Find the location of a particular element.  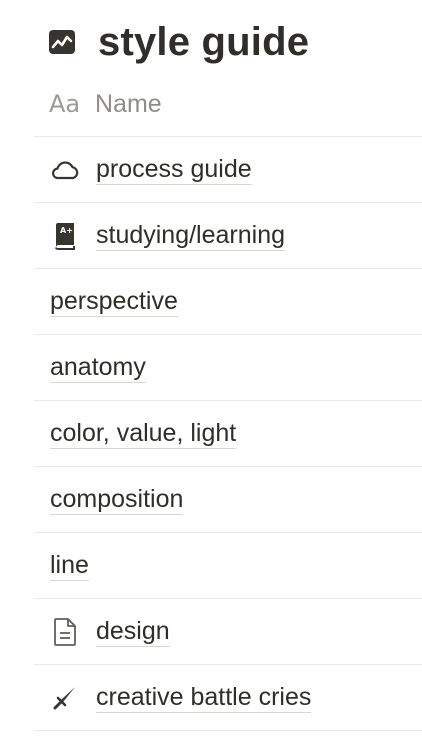

table-row: design is located at coordinates (228, 632).